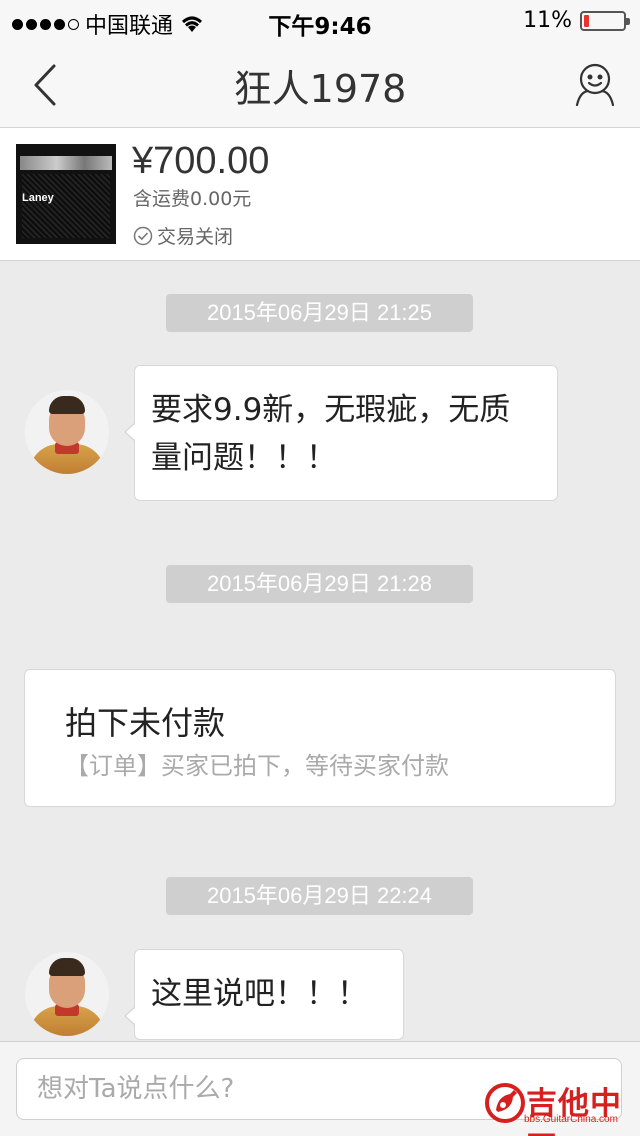  I want to click on profile-button, so click(595, 84).